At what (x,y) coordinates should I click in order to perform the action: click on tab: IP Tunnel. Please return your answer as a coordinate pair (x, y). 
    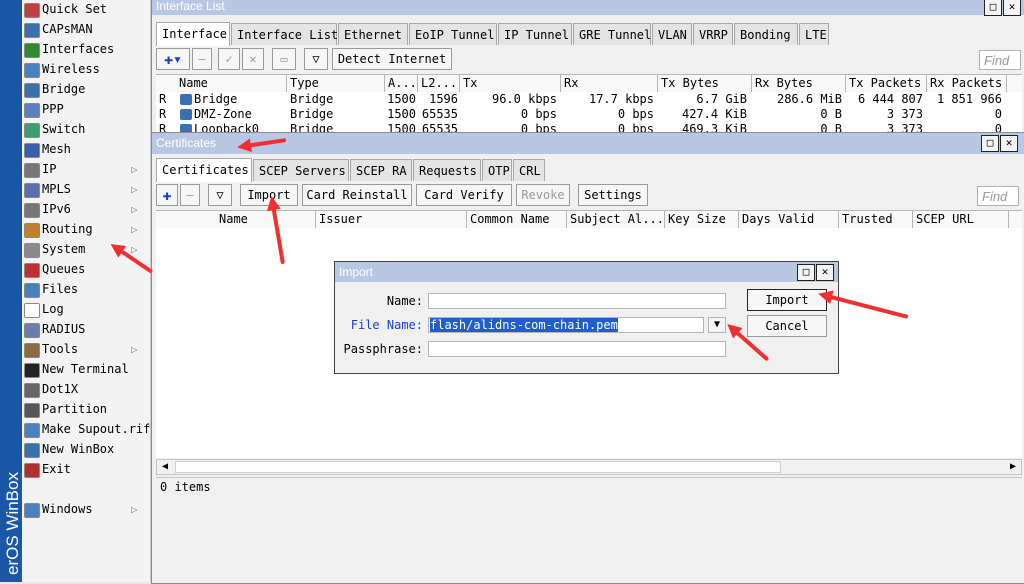
    Looking at the image, I should click on (535, 34).